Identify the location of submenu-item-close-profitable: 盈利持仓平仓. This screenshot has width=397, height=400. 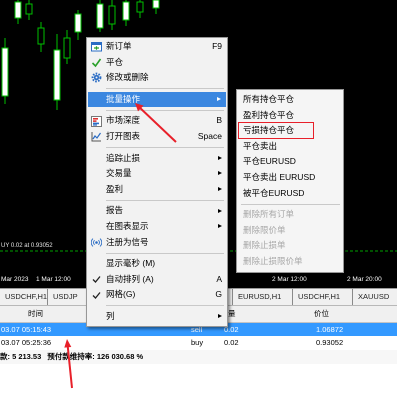
(290, 116).